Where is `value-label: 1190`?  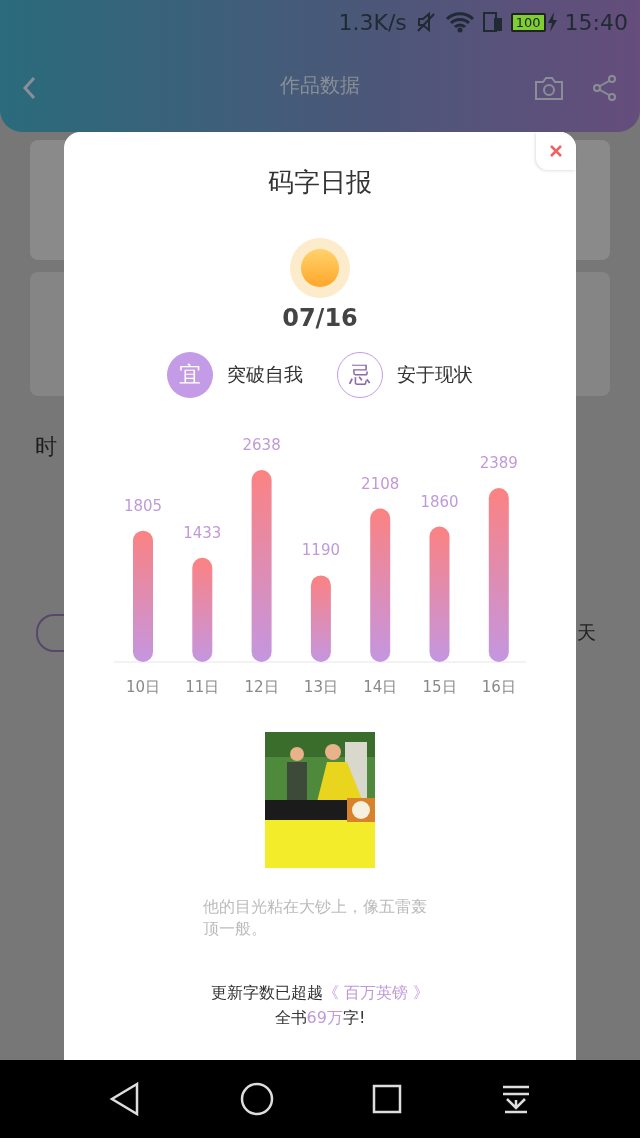
value-label: 1190 is located at coordinates (320, 550).